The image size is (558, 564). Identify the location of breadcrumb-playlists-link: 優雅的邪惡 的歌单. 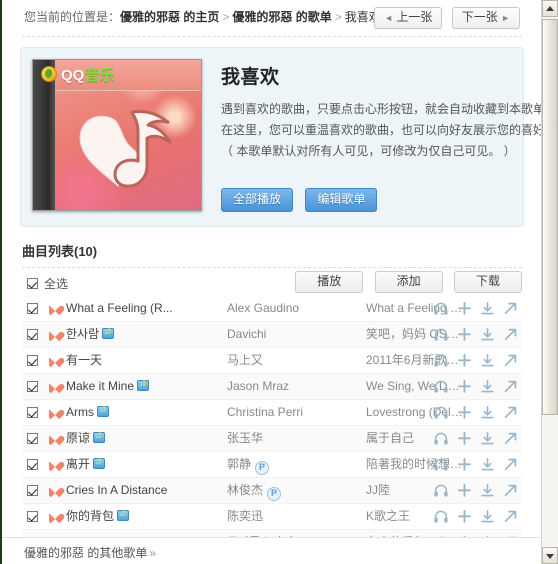
(281, 17).